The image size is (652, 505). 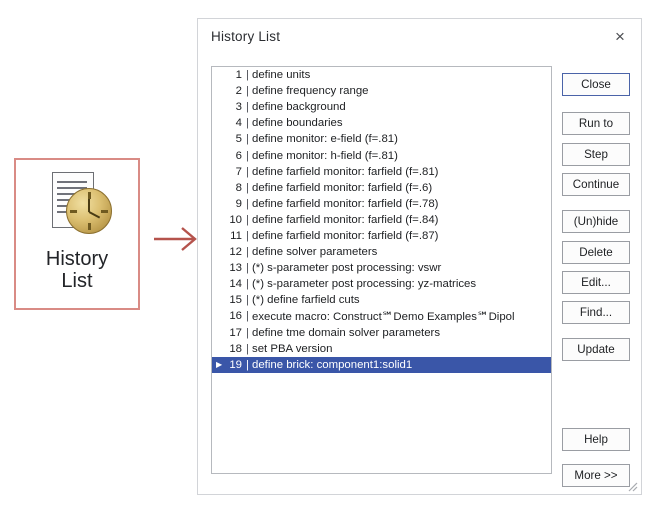 What do you see at coordinates (77, 259) in the screenshot?
I see `icon-card-label-line1: History` at bounding box center [77, 259].